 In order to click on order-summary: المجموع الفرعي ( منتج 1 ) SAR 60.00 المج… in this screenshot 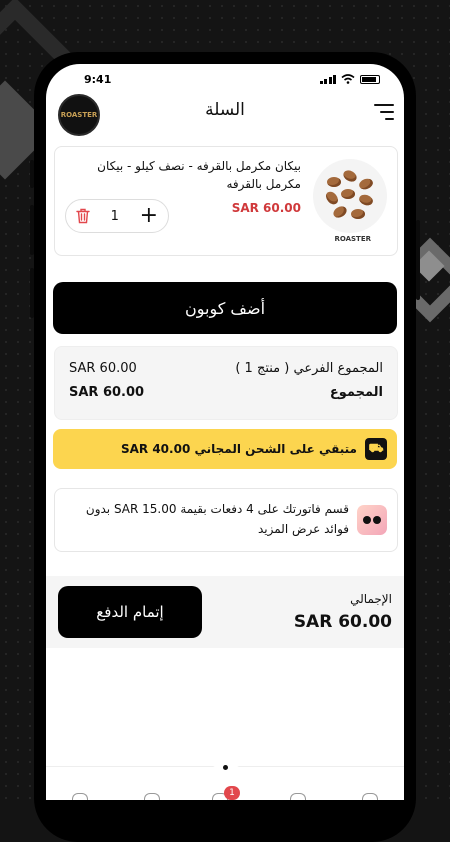, I will do `click(226, 383)`.